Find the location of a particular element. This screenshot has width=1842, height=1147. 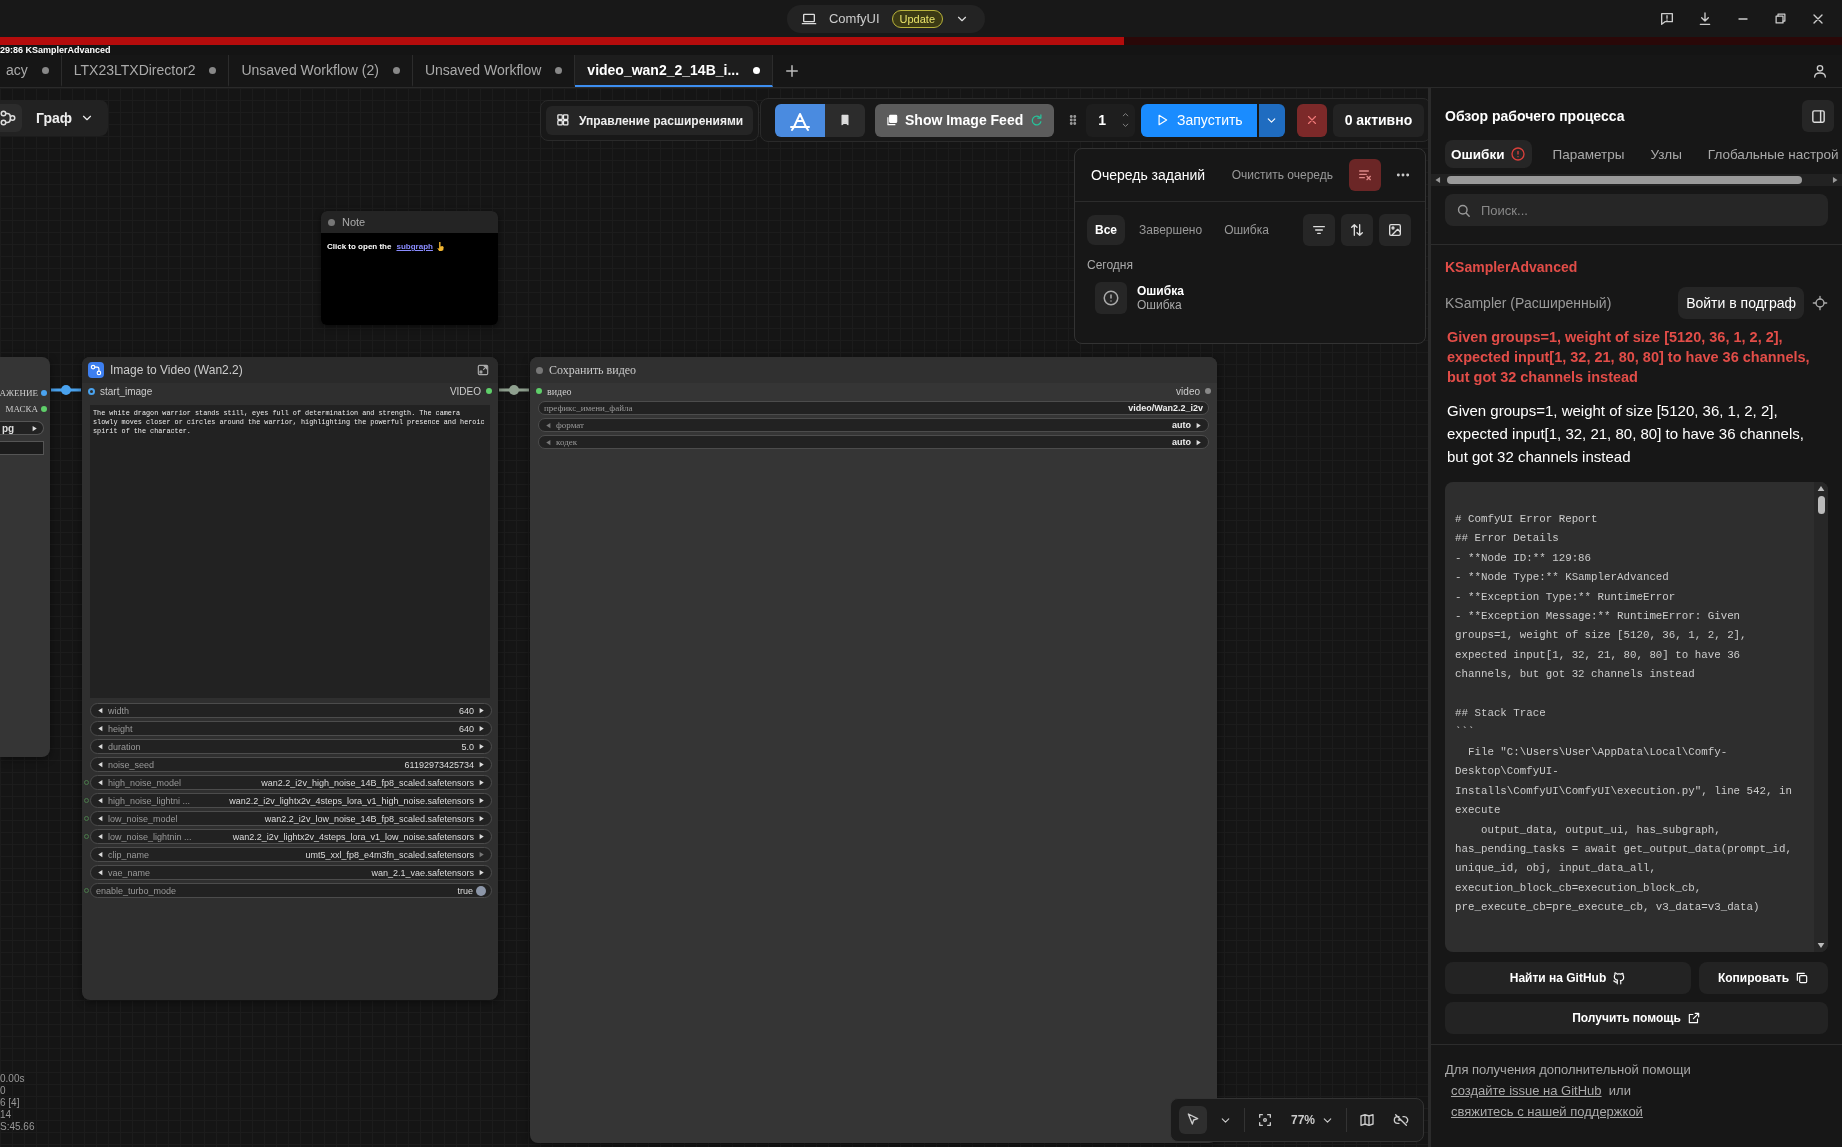

workflow-tab: acy is located at coordinates (31, 71).